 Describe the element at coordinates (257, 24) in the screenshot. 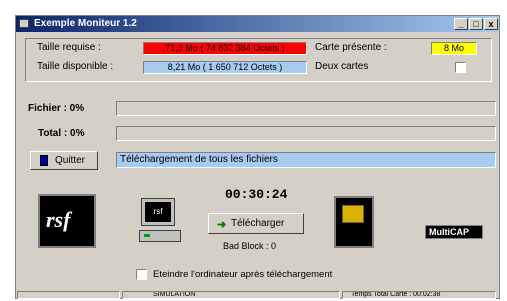

I see `title-bar: Exemple Moniteur 1.2 _ □ x` at that location.